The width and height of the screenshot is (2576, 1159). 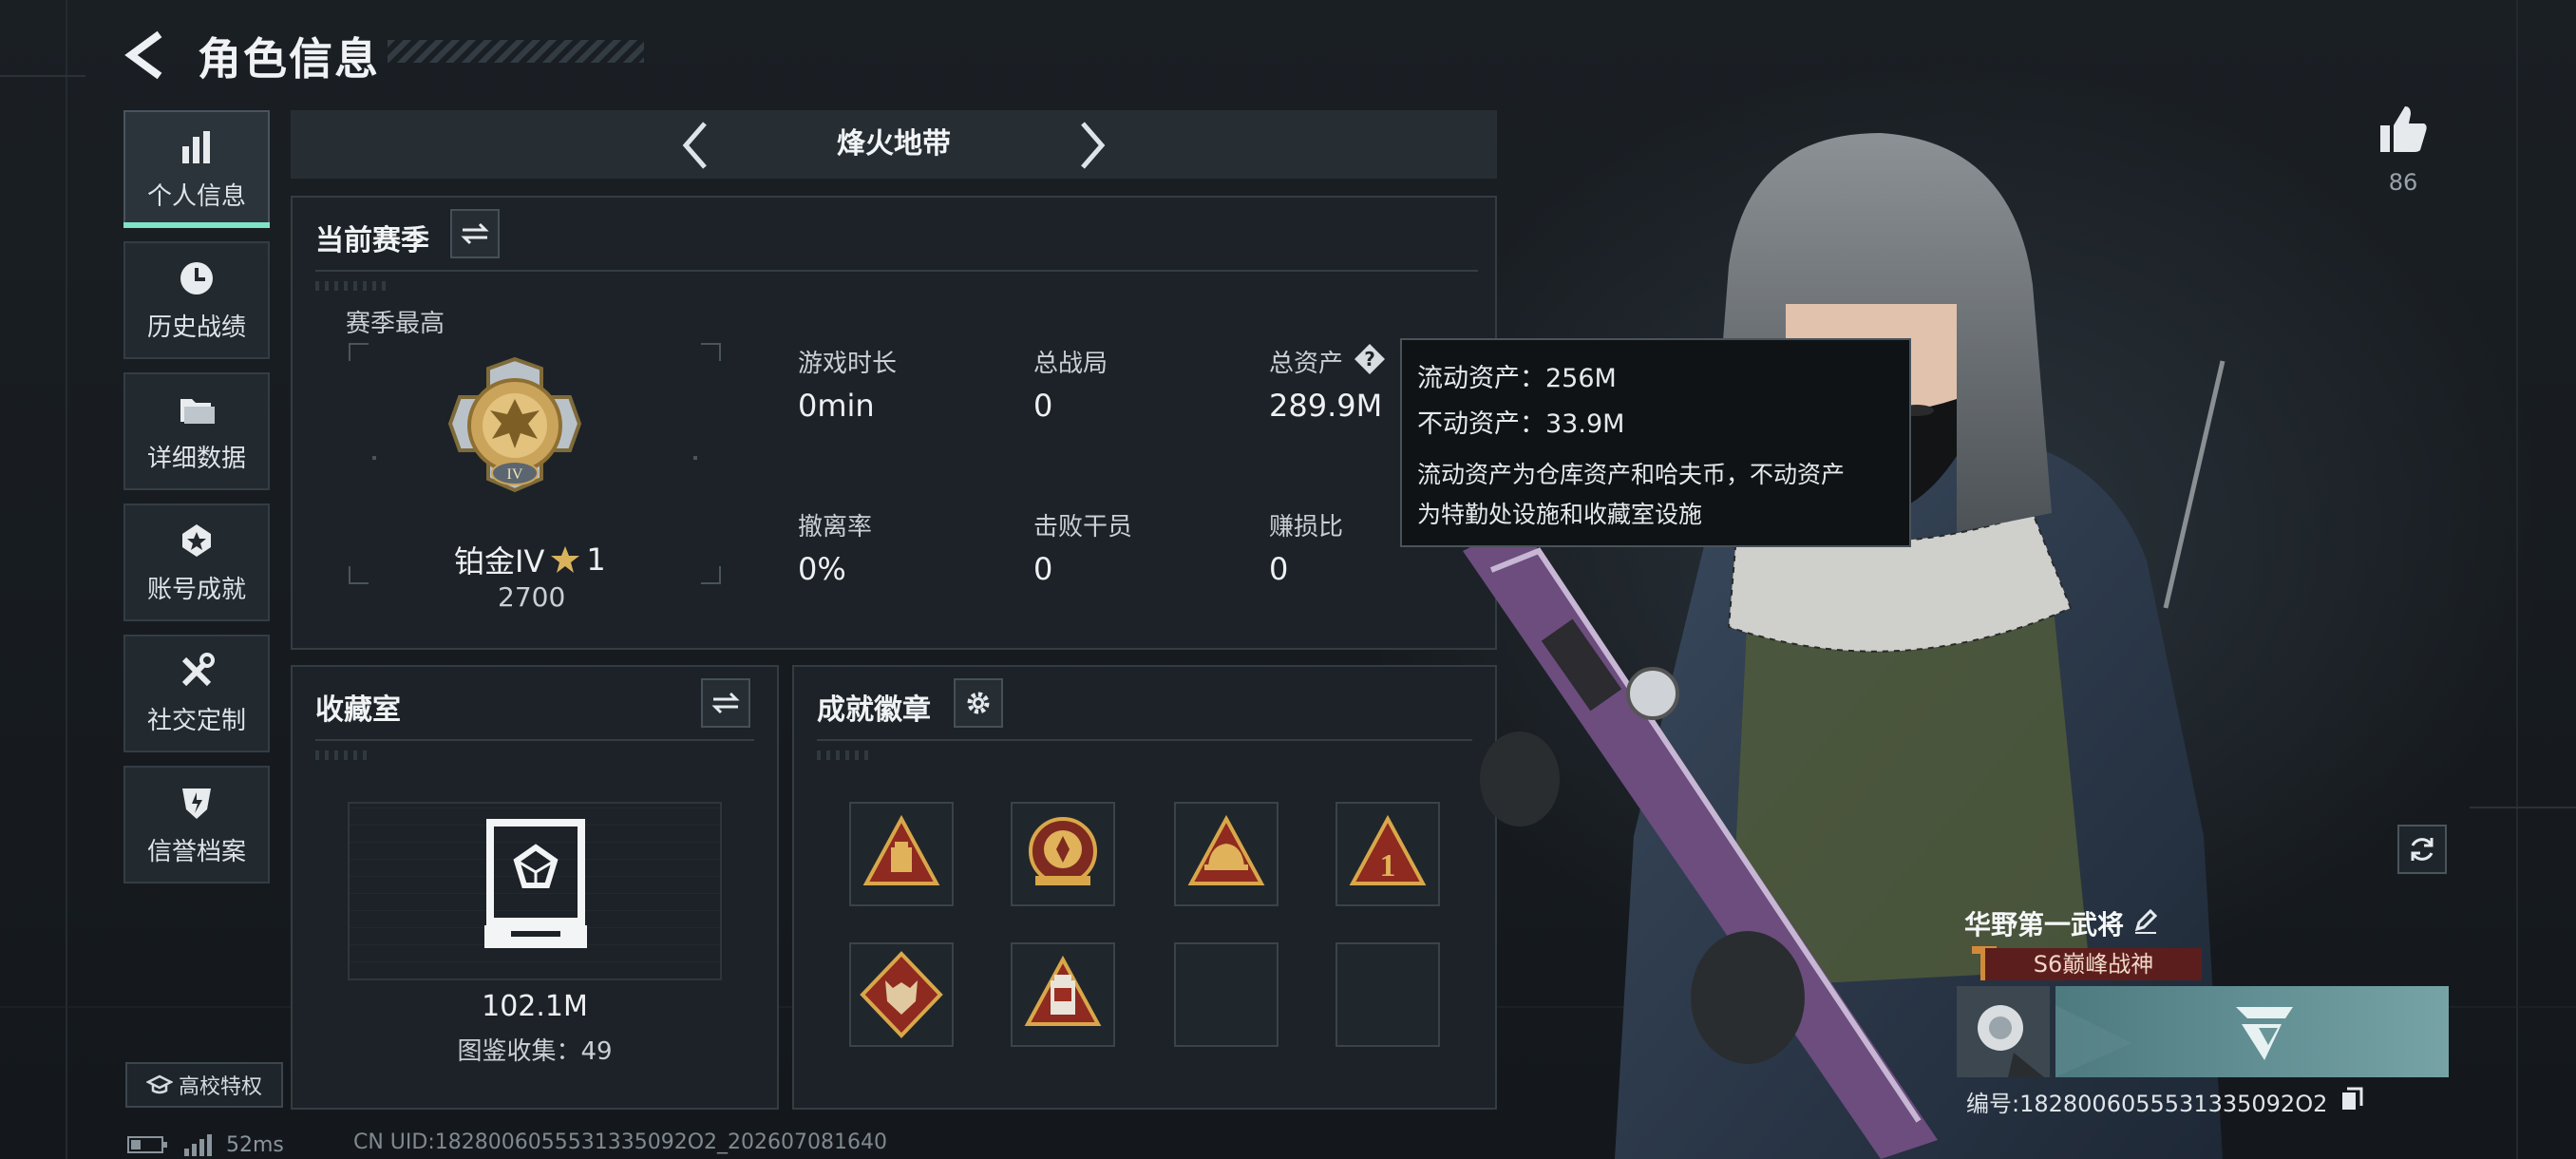 I want to click on campus-privilege-button: 高校特权, so click(x=204, y=1085).